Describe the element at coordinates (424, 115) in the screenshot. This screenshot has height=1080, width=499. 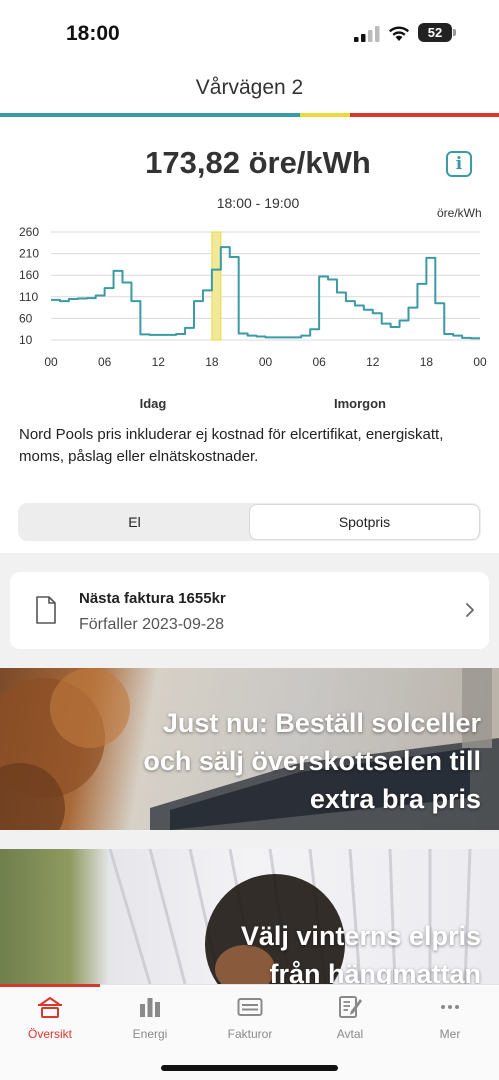
I see `strip-red` at that location.